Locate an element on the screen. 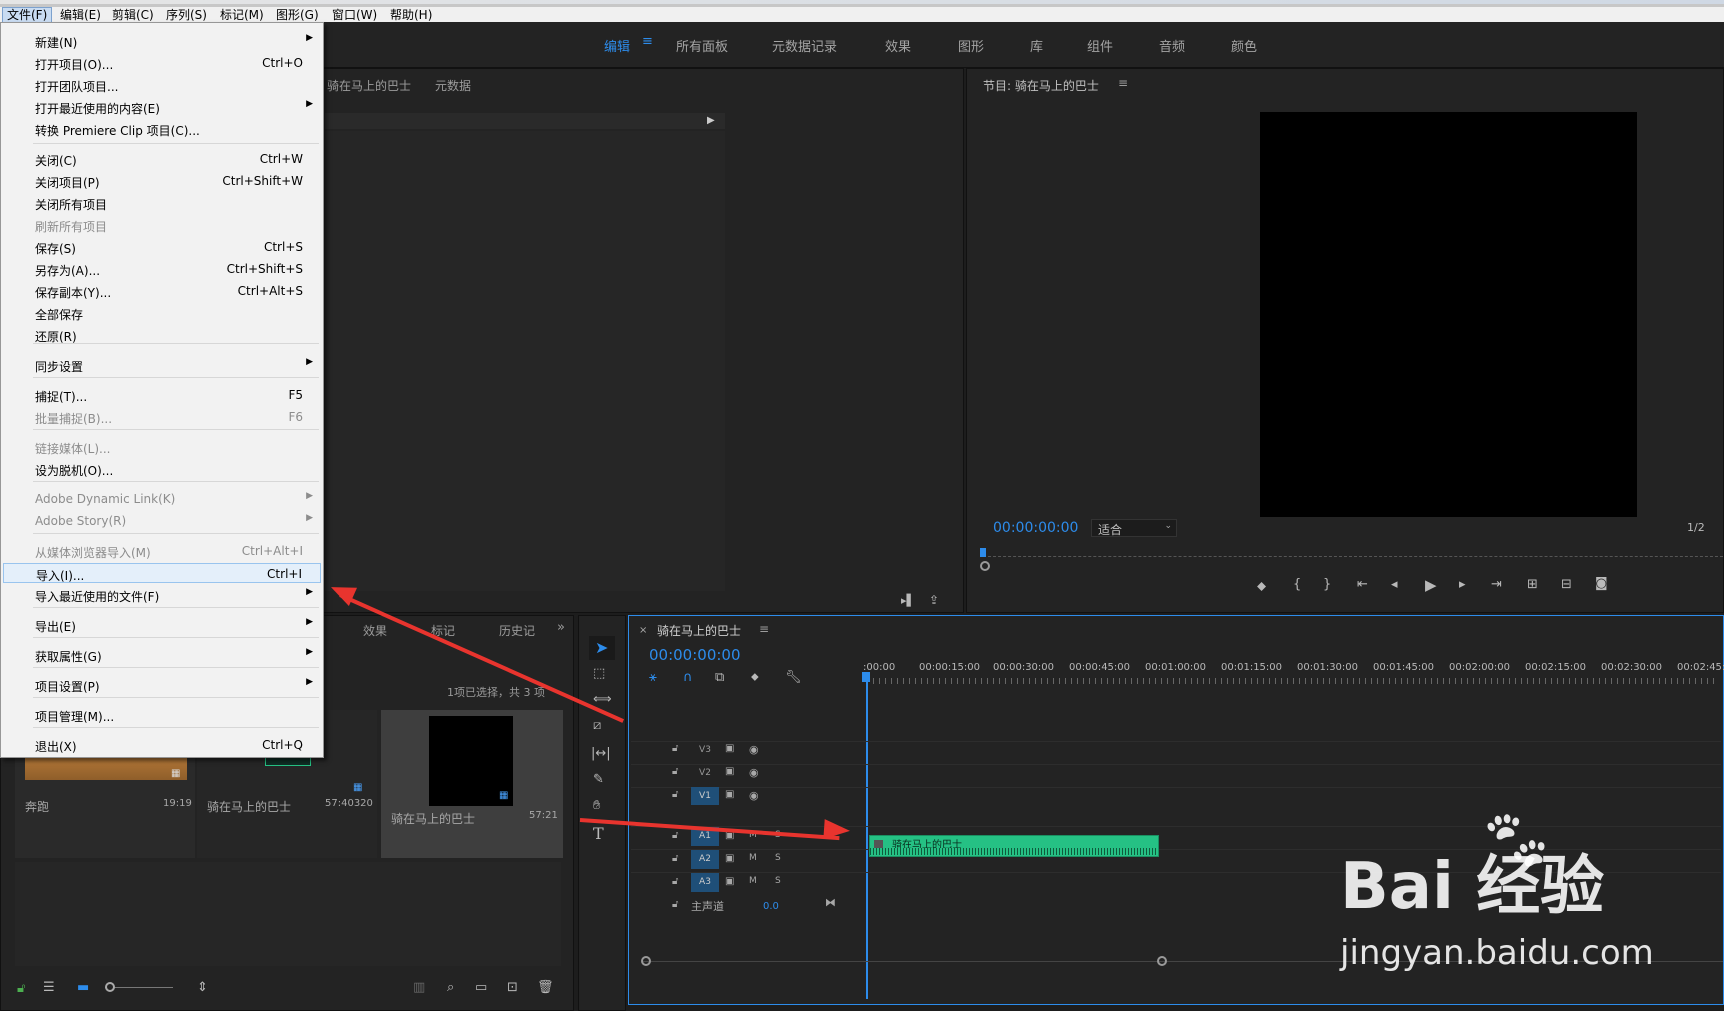 This screenshot has width=1724, height=1011. workspace-tab-effects: 效果 is located at coordinates (898, 45).